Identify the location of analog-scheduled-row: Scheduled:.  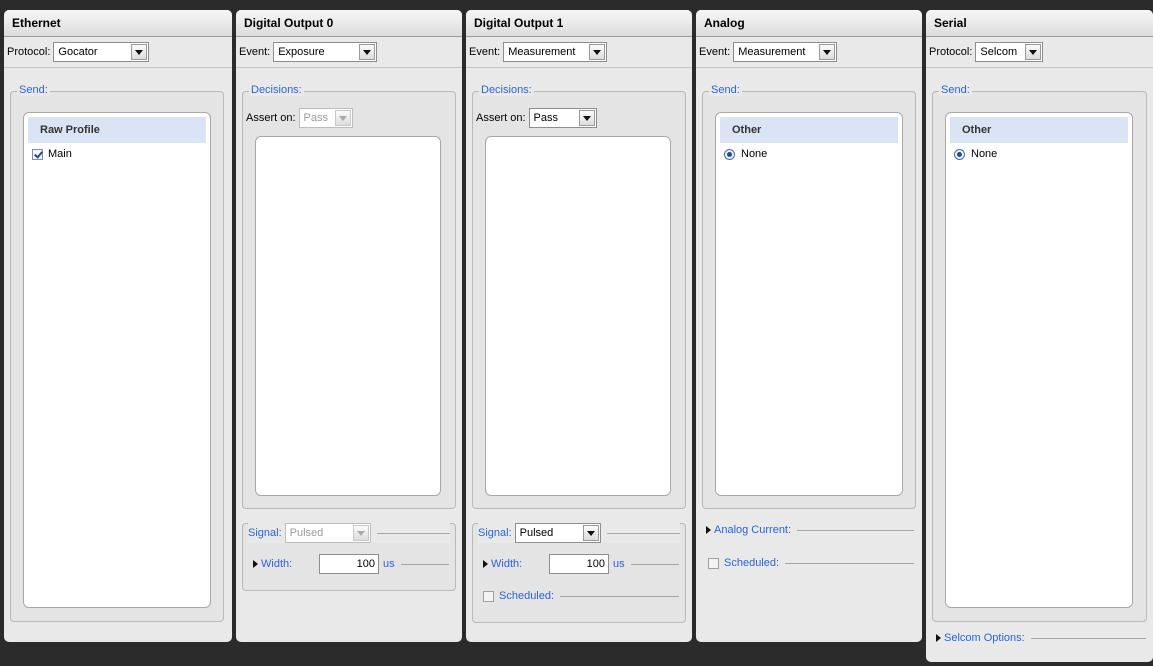
(811, 563).